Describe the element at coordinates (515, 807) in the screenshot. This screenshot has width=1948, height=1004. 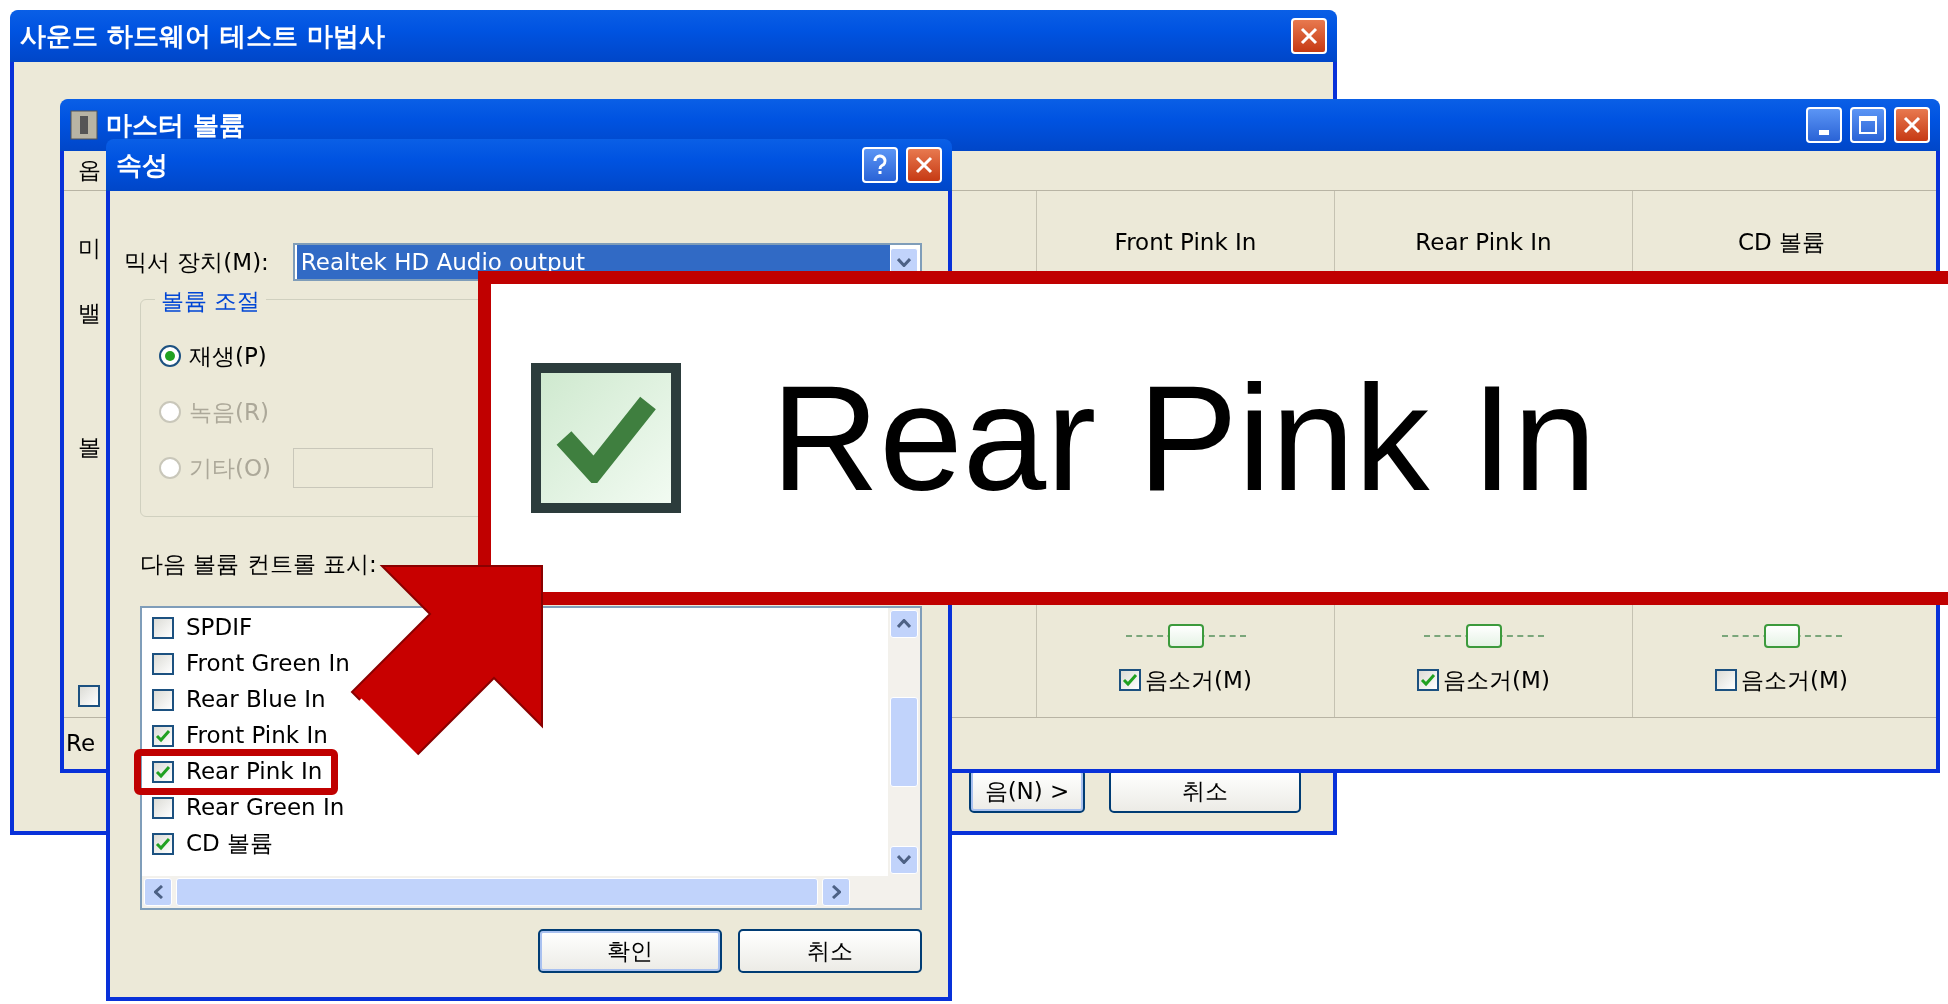
I see `list-item: Rear Green In` at that location.